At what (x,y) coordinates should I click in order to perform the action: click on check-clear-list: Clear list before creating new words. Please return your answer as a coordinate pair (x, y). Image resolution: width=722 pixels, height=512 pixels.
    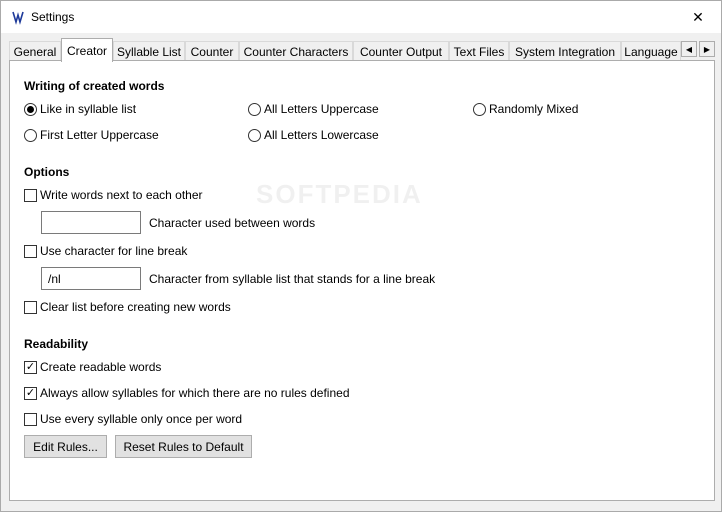
    Looking at the image, I should click on (127, 307).